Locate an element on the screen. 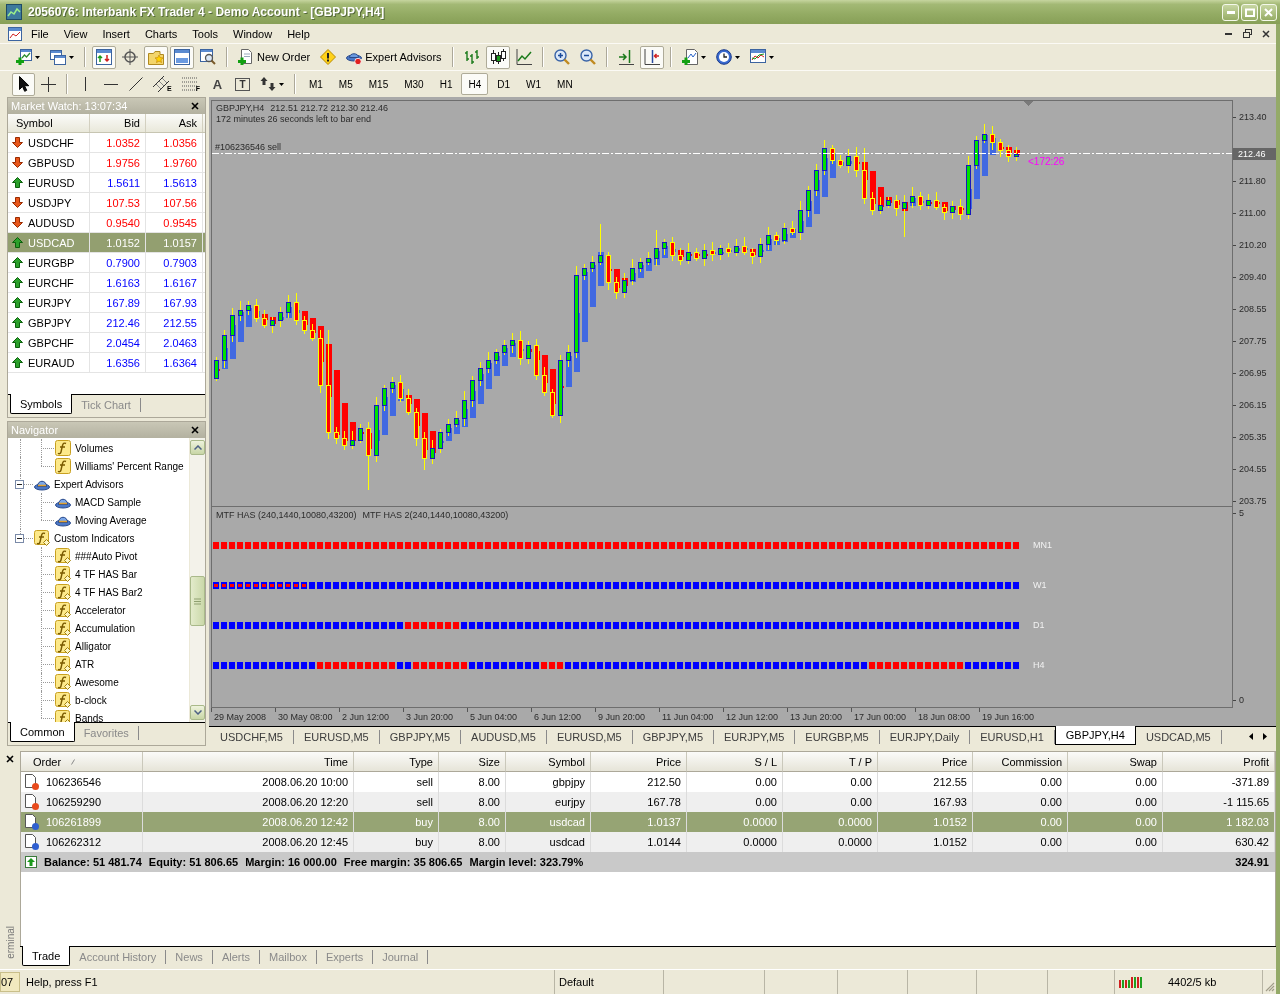 The height and width of the screenshot is (994, 1280). ask-price: 1.6167 is located at coordinates (174, 282).